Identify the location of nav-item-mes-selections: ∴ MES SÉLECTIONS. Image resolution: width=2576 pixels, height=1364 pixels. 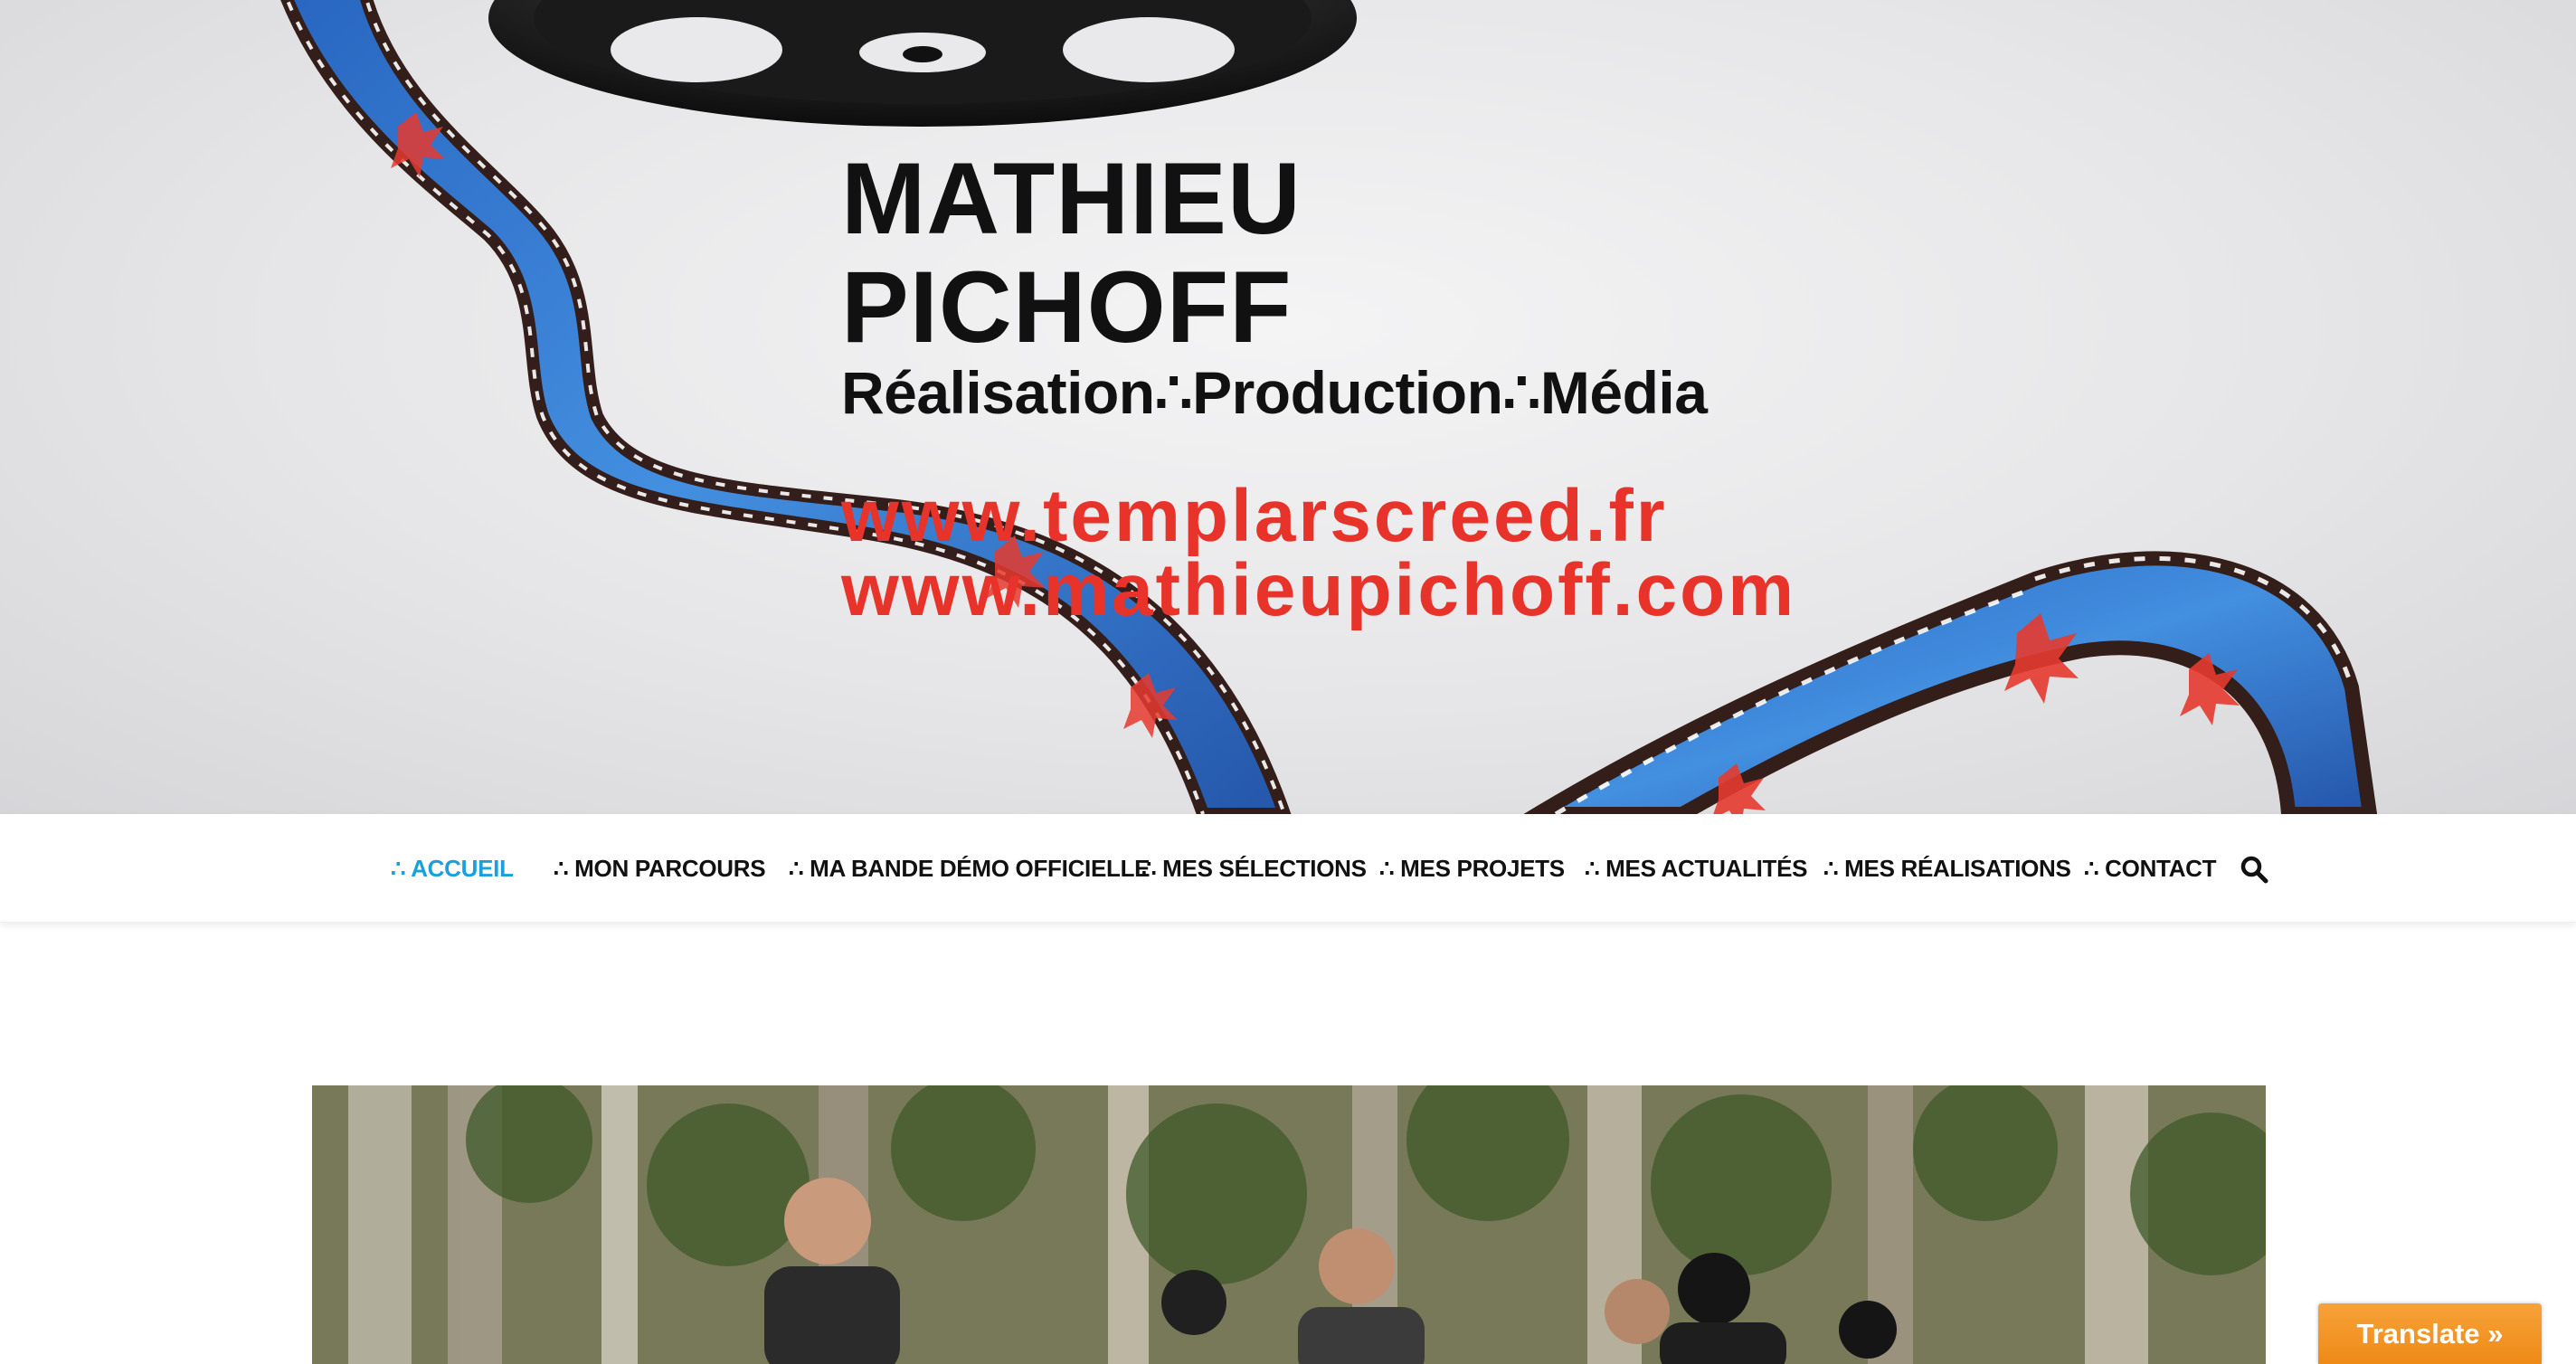
(1254, 868).